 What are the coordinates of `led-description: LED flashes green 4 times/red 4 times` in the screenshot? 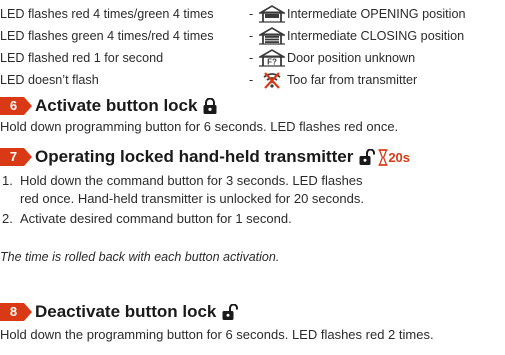 It's located at (107, 36).